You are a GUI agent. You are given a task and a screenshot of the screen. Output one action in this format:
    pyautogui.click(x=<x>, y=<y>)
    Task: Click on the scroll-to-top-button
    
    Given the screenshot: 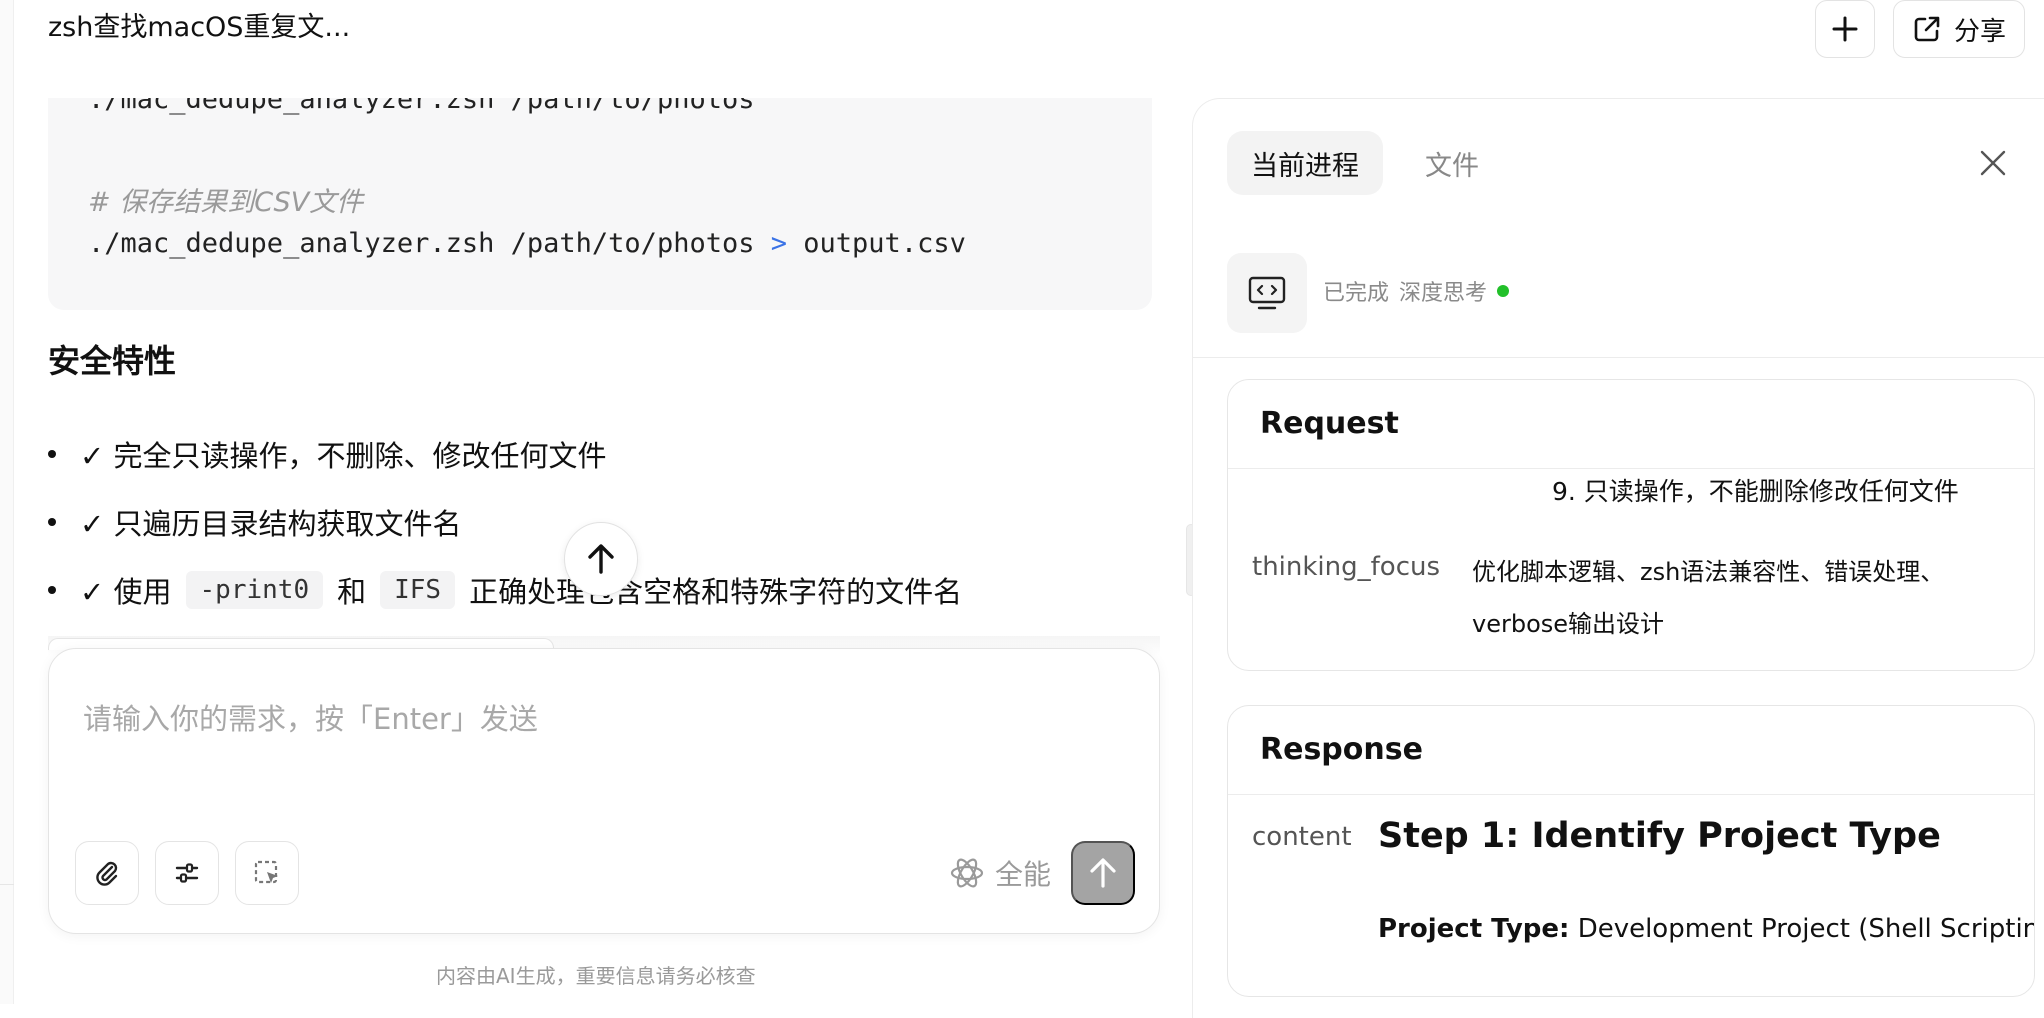 What is the action you would take?
    pyautogui.click(x=601, y=559)
    